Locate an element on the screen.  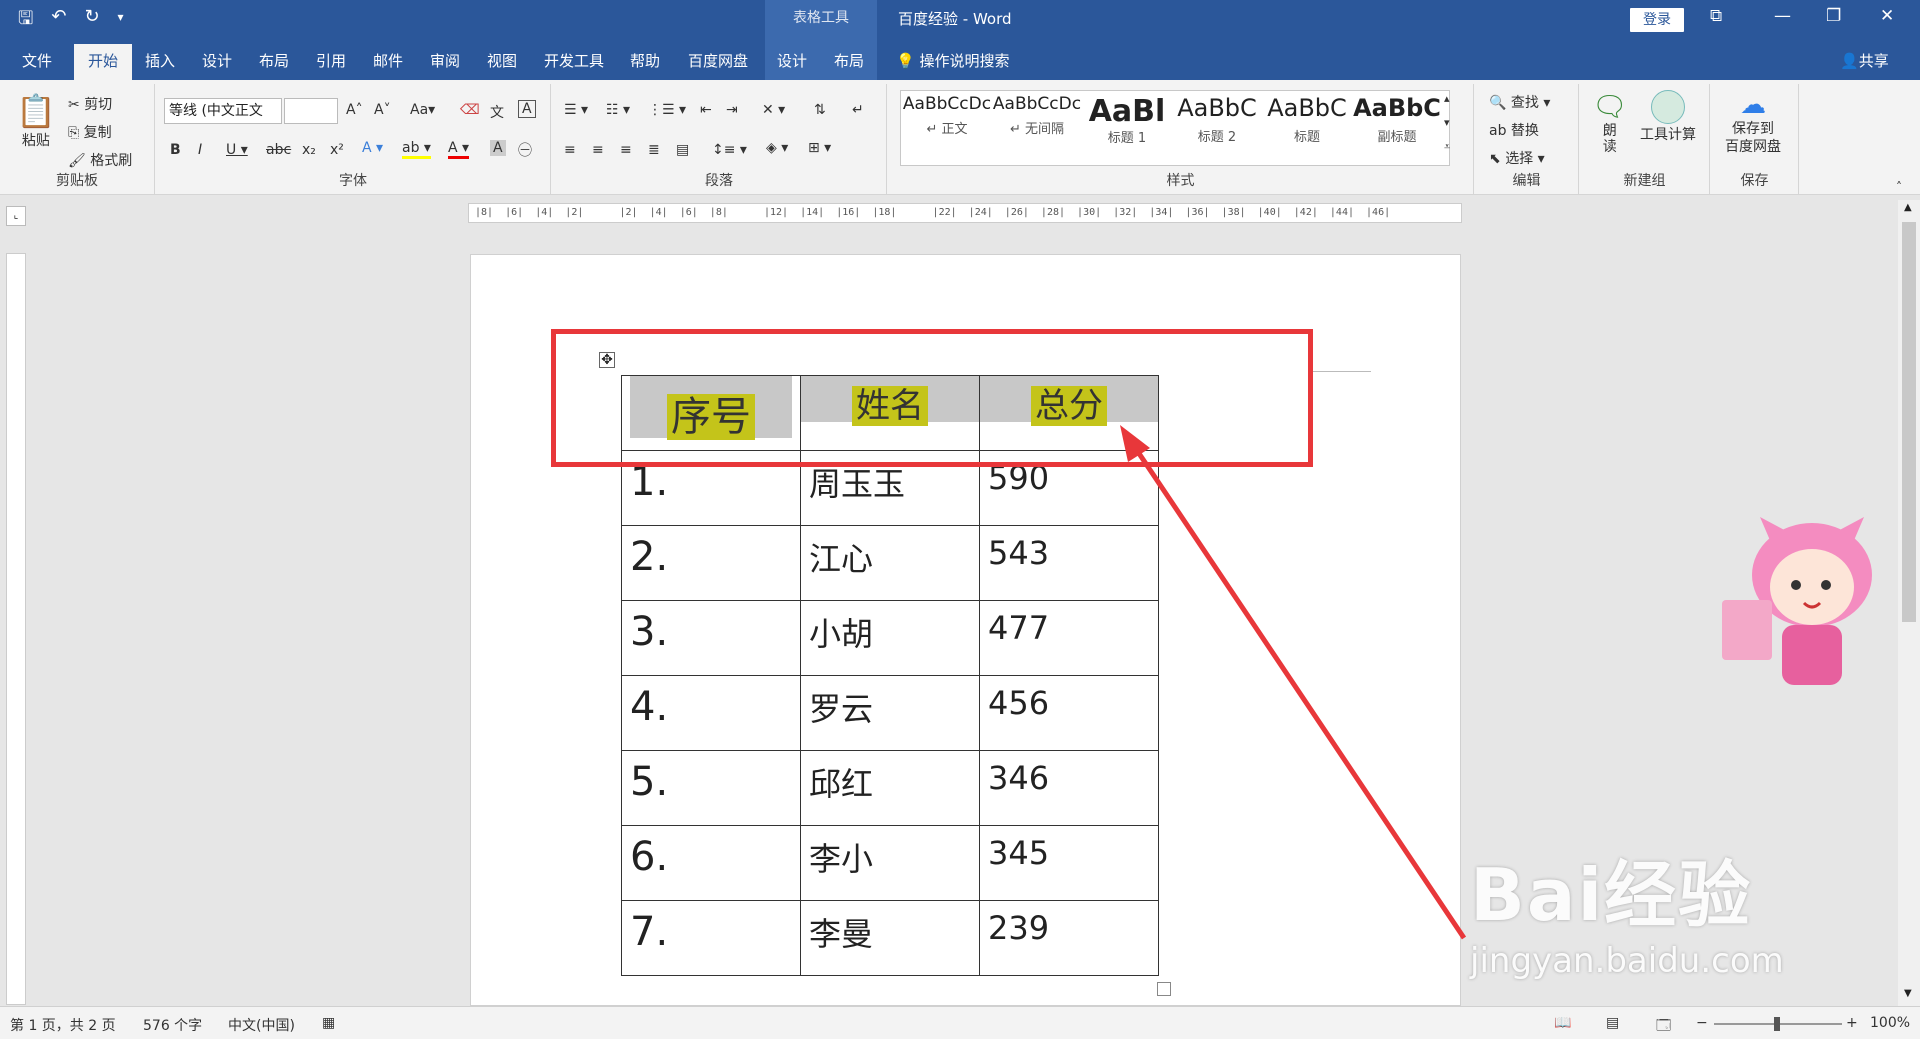
table-cell-serial: 5. is located at coordinates (711, 788).